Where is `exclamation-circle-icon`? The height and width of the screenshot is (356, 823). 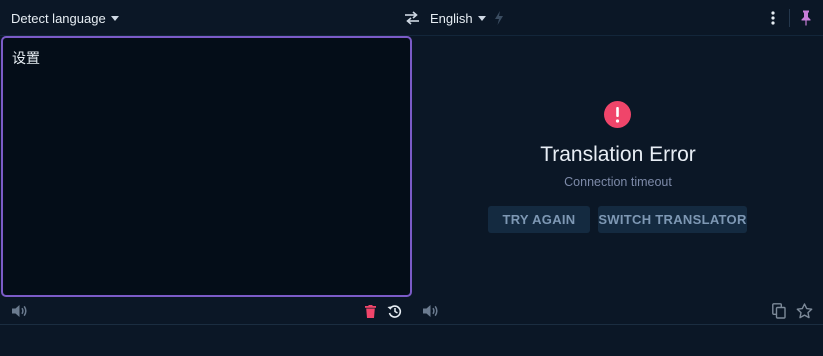
exclamation-circle-icon is located at coordinates (617, 114).